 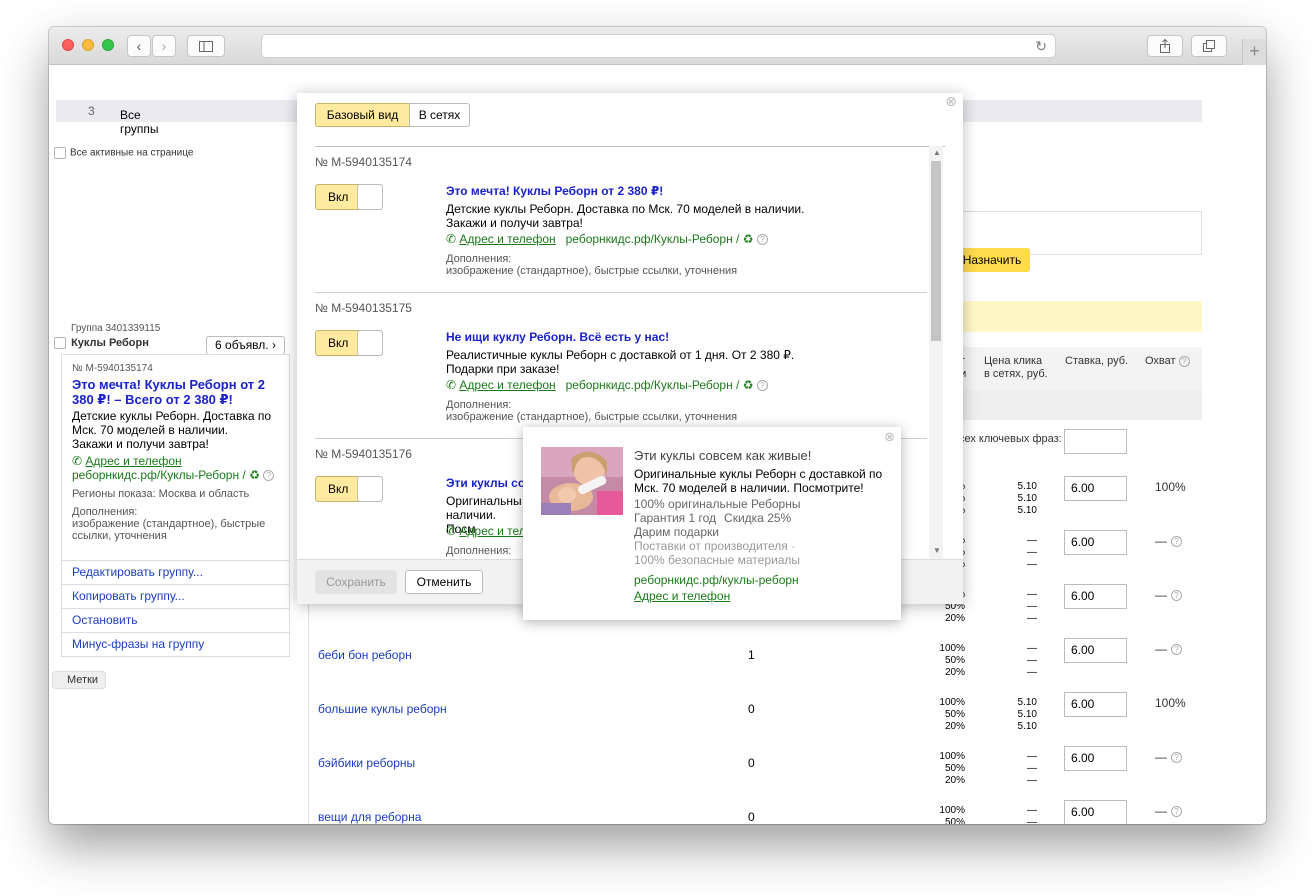 I want to click on keyword-link: бэйбики реборны, so click(x=366, y=763).